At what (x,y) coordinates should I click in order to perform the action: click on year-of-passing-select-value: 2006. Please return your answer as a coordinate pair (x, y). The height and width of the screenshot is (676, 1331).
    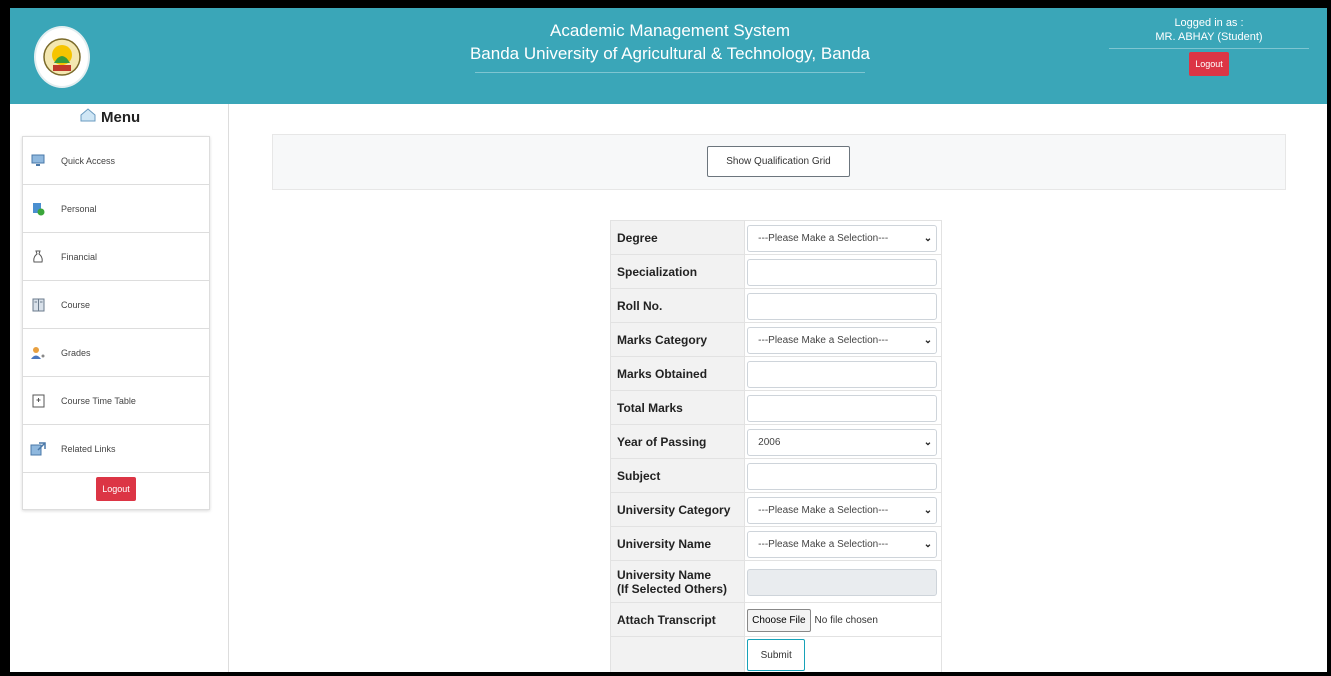
    Looking at the image, I should click on (769, 442).